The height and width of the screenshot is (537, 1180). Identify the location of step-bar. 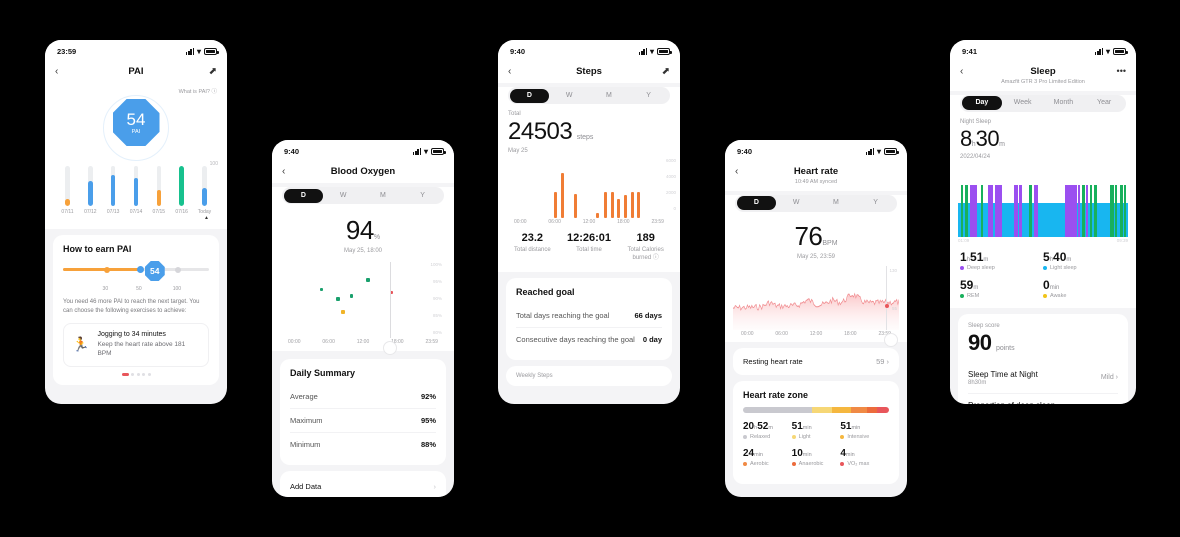
(605, 204).